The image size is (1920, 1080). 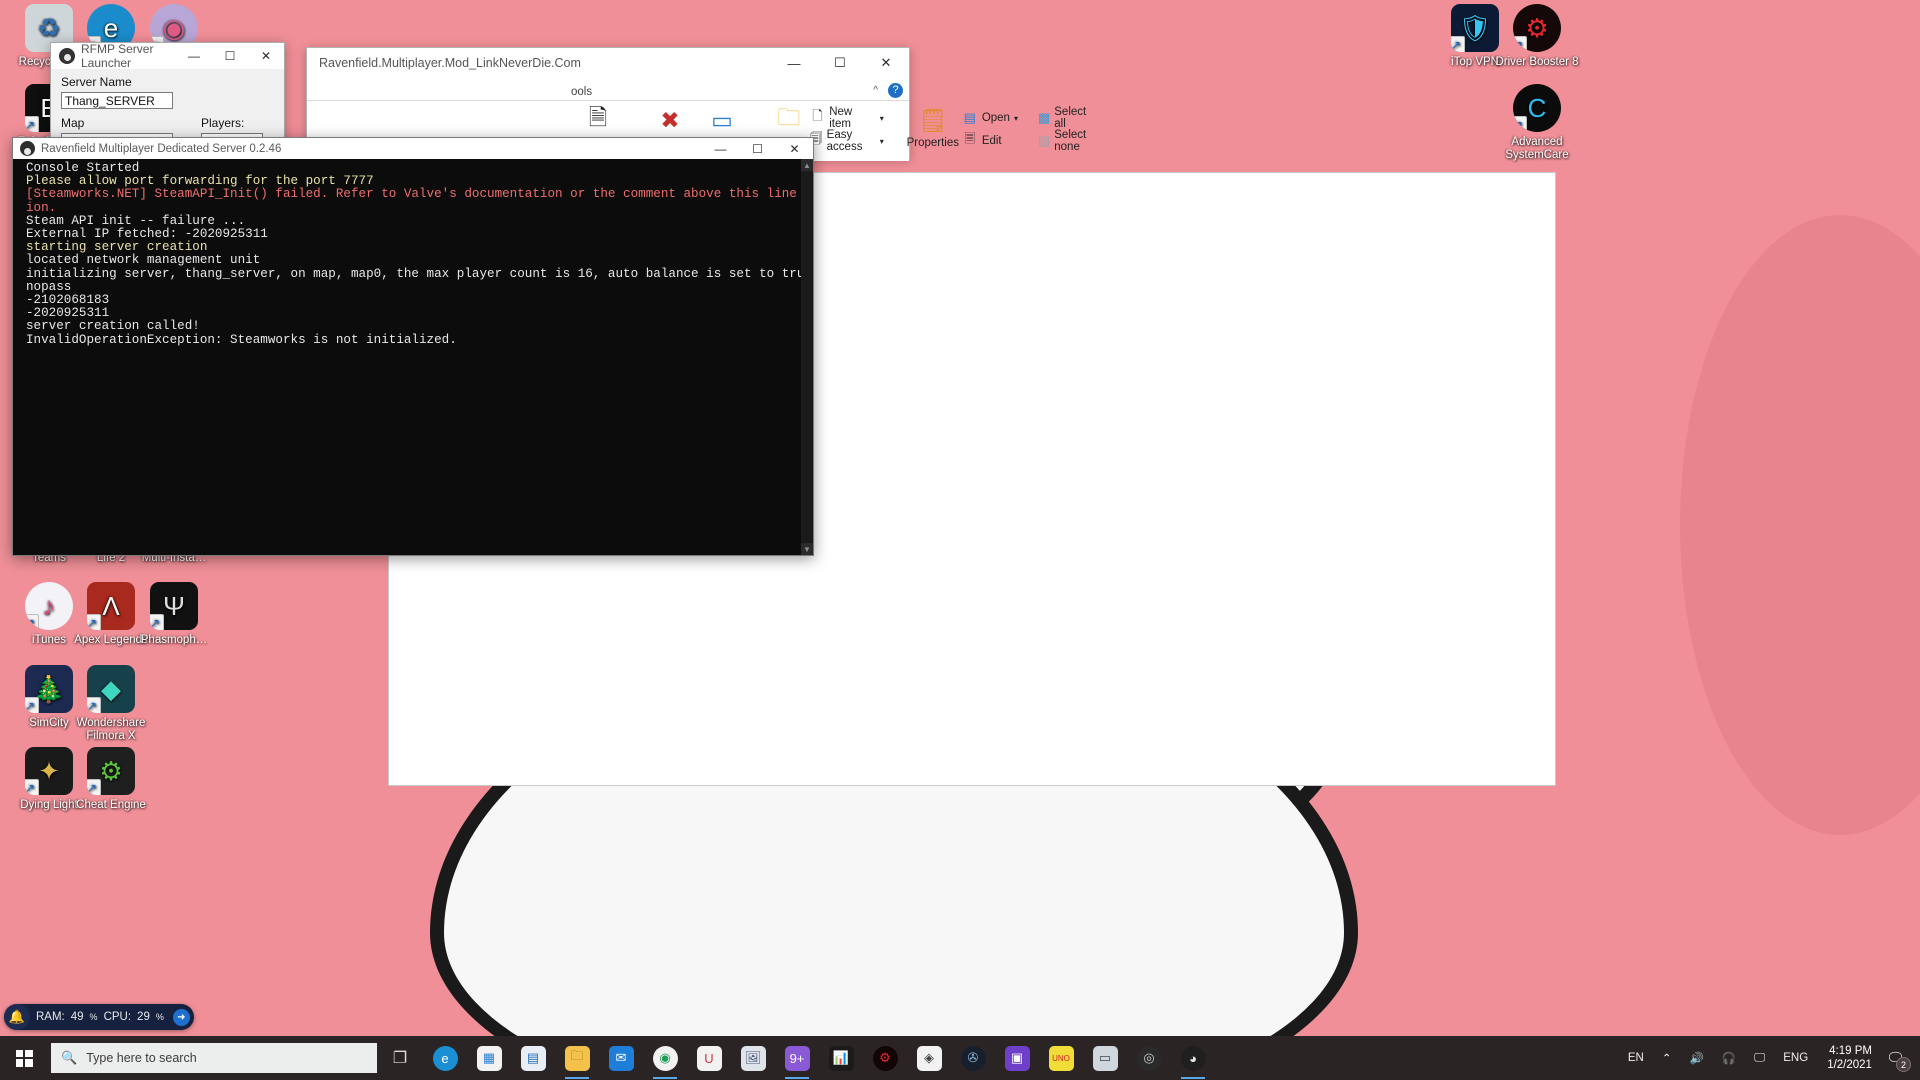 I want to click on console-minimize-button: —, so click(x=720, y=148).